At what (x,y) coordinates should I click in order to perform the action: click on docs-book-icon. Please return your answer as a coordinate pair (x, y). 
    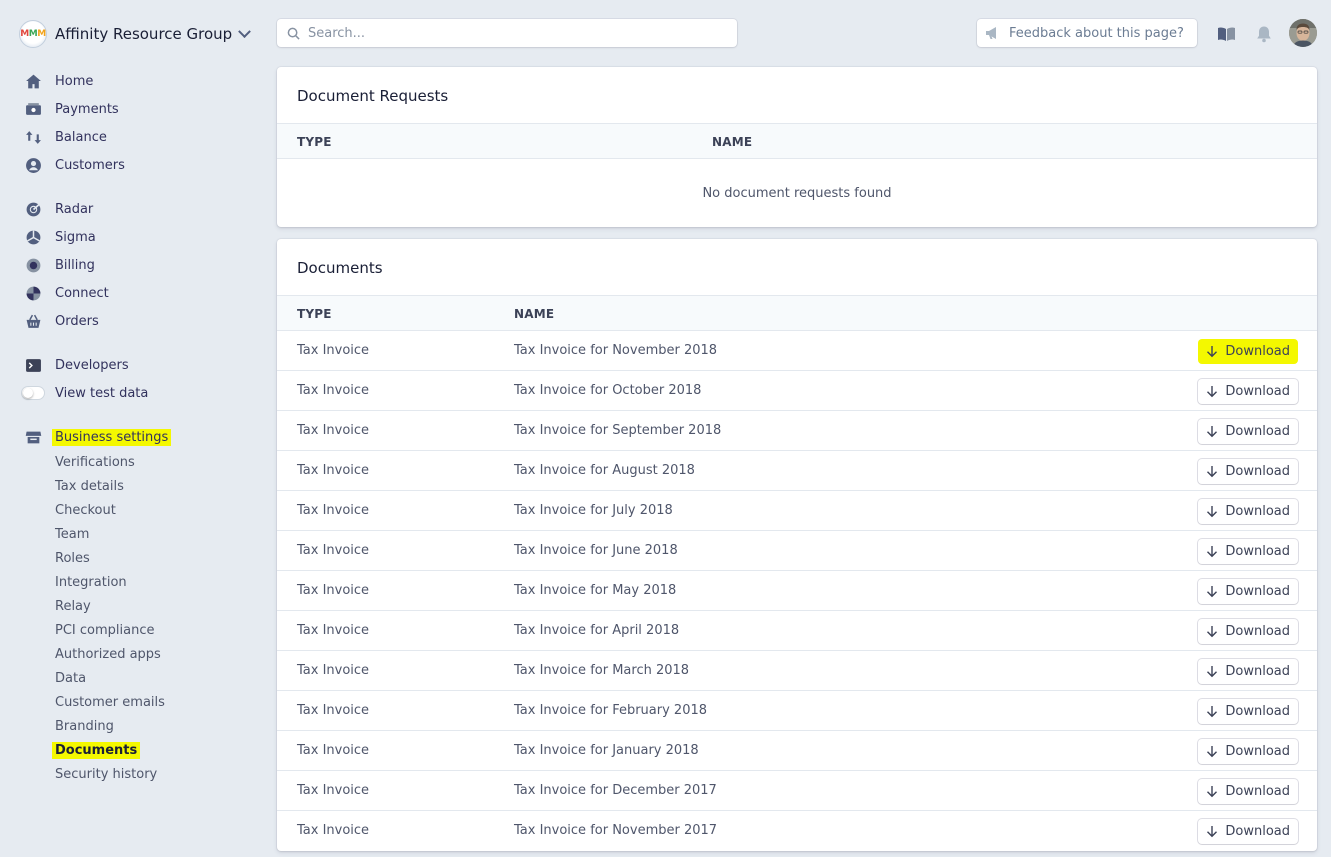
    Looking at the image, I should click on (1226, 34).